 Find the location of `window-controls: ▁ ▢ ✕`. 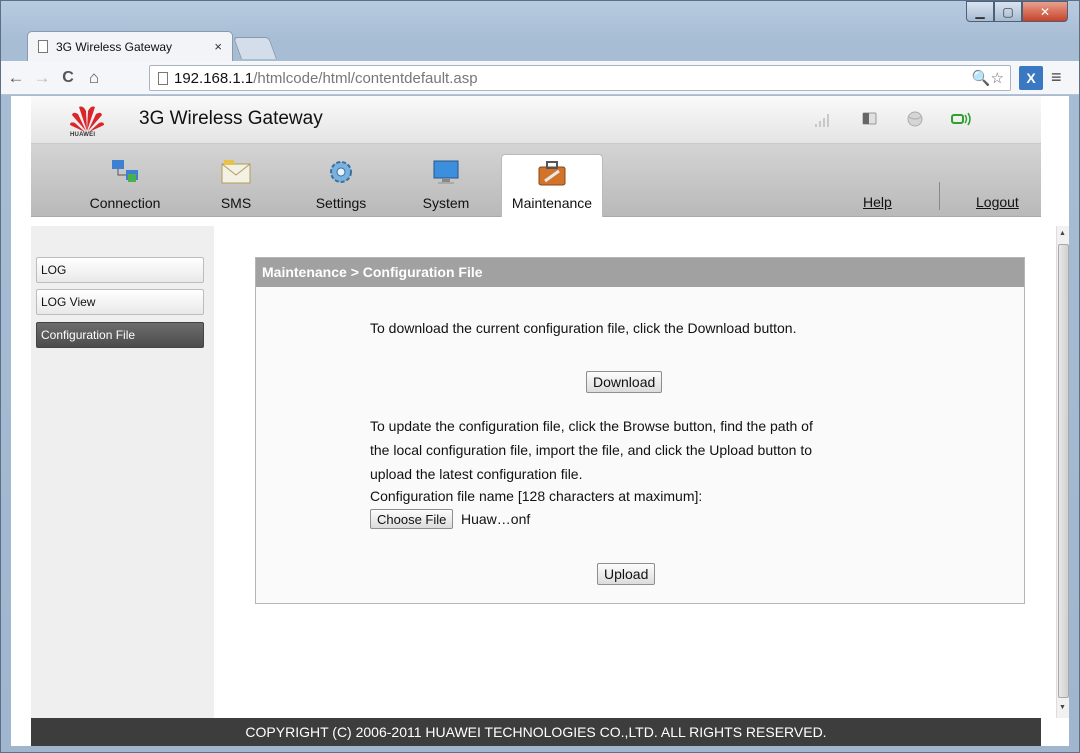

window-controls: ▁ ▢ ✕ is located at coordinates (1017, 12).